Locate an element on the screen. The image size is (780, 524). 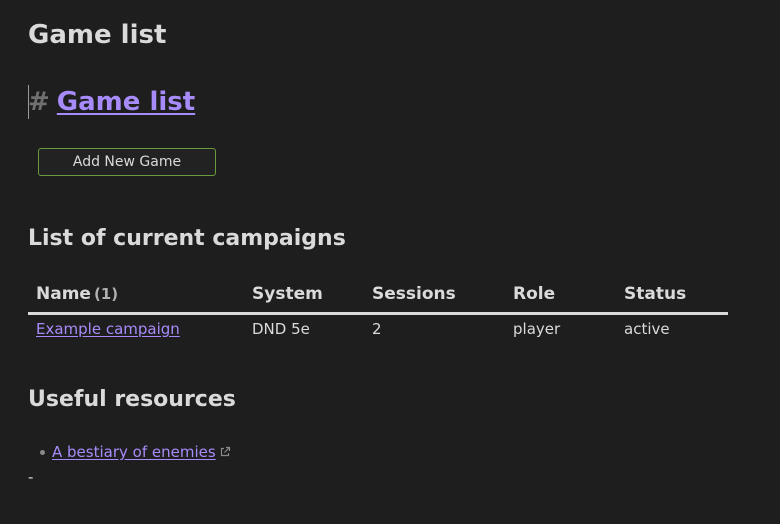
list-item: A bestiary of enemies is located at coordinates (135, 452).